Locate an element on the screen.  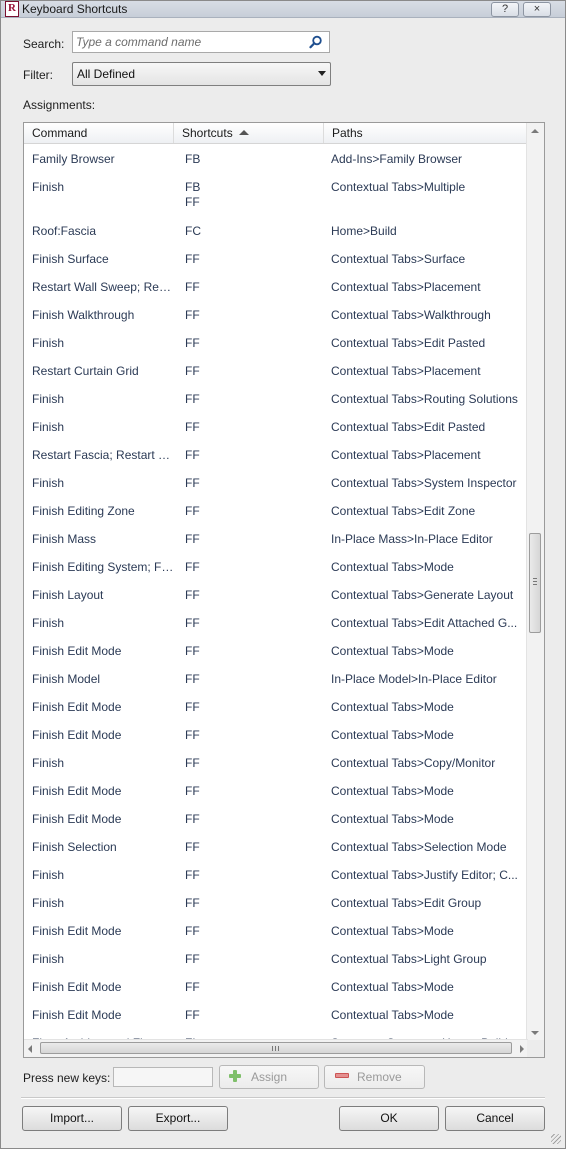
remove-button: Remove is located at coordinates (374, 1077).